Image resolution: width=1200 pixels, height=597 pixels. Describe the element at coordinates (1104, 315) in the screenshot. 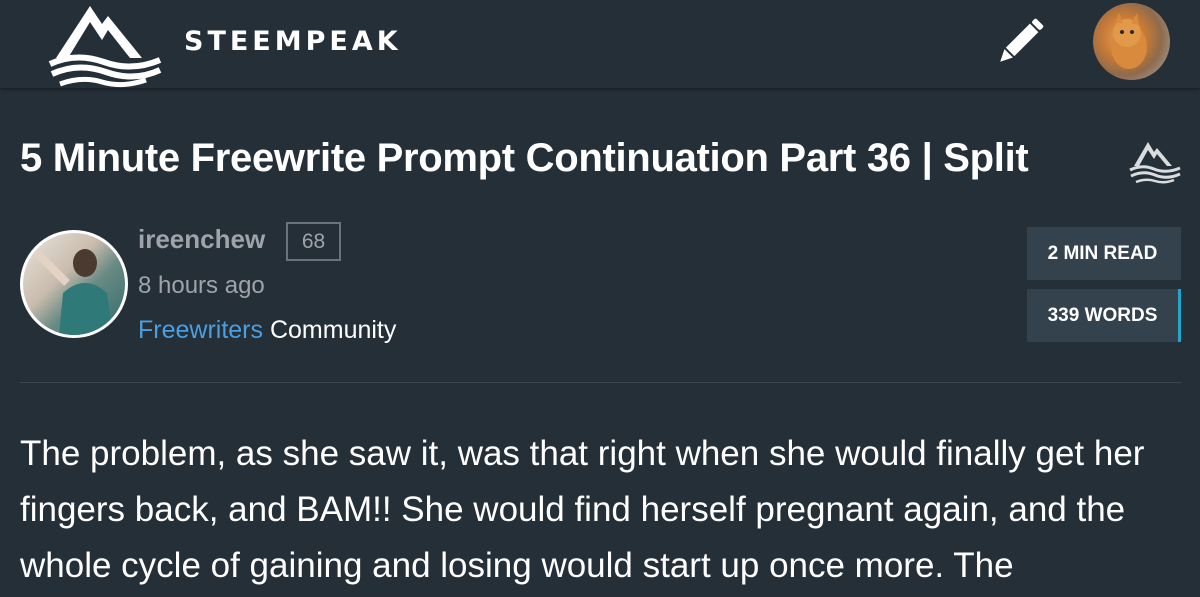

I see `word-count-badge: 339 WORDS` at that location.